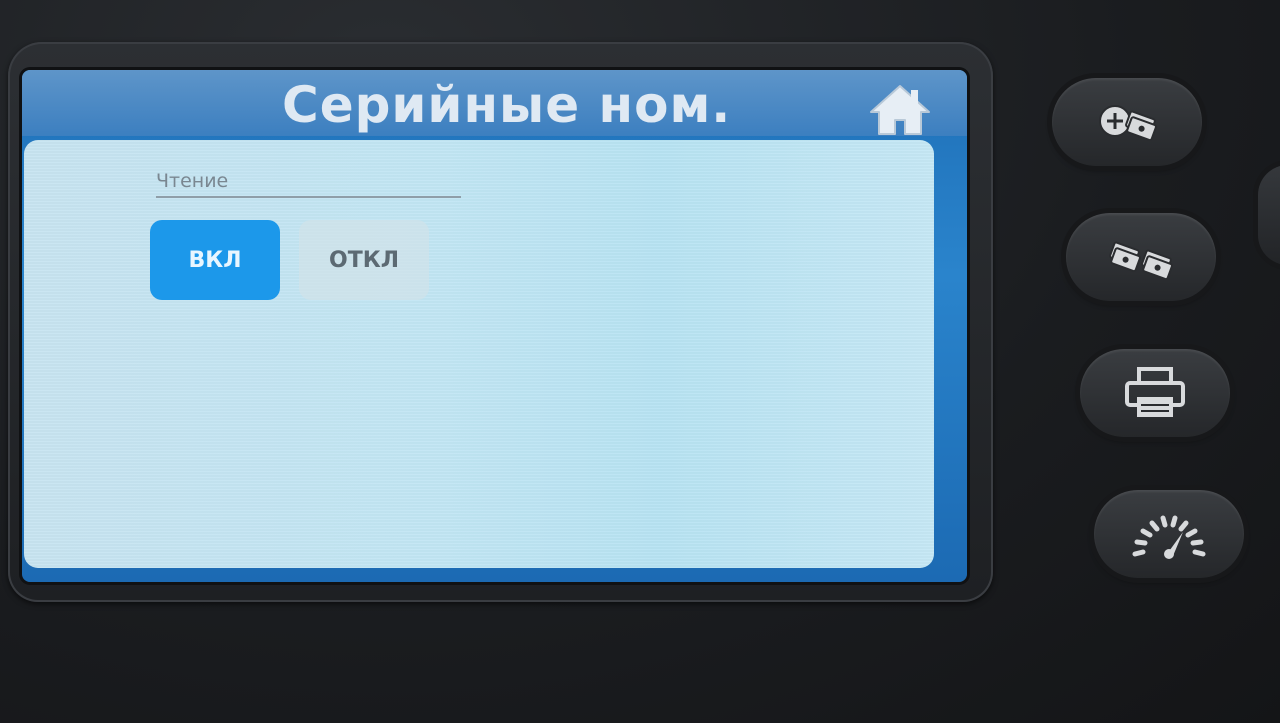 The width and height of the screenshot is (1280, 723). I want to click on screen-header: Серийные ном., so click(494, 103).